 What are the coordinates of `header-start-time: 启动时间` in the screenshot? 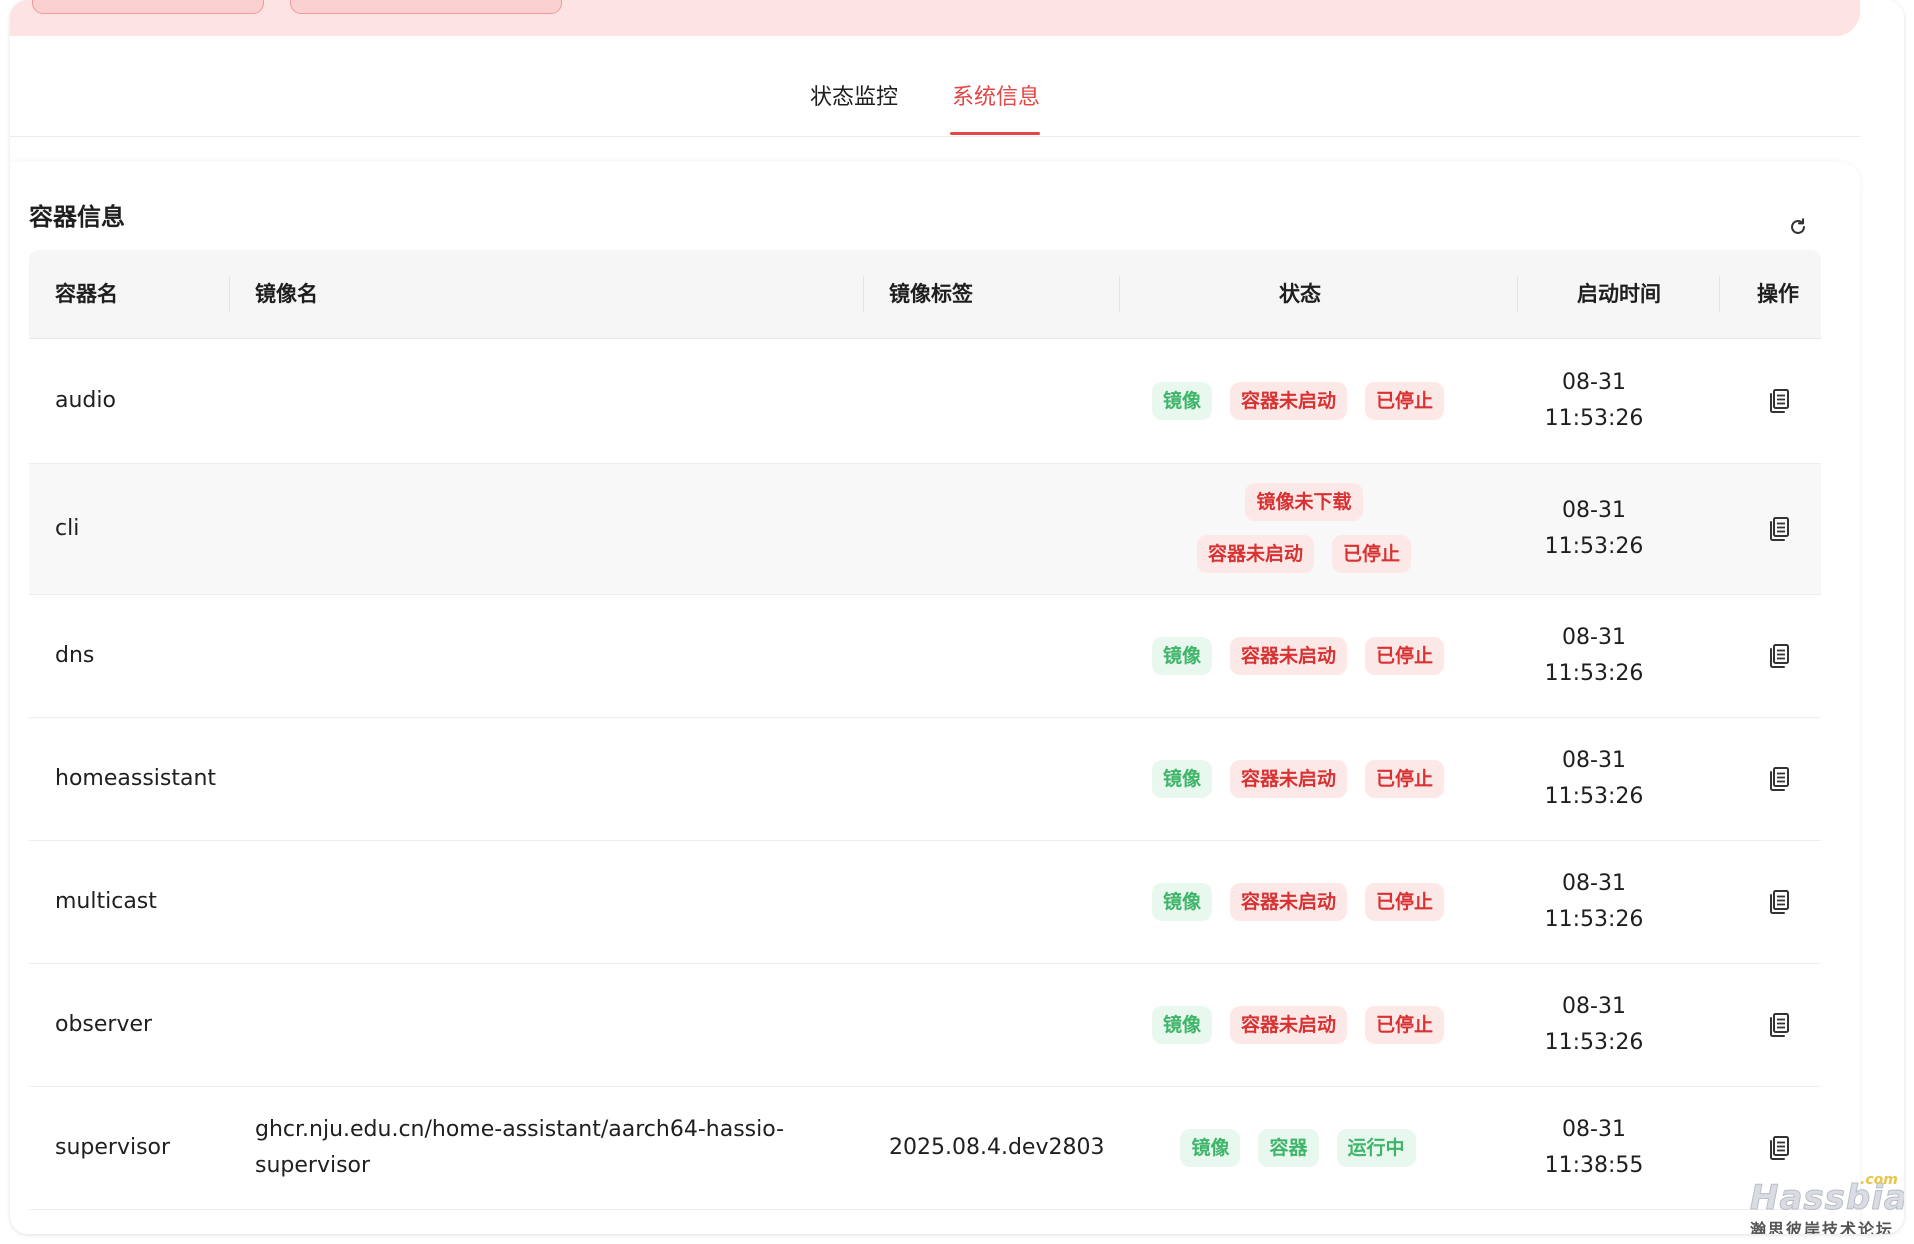 It's located at (1619, 294).